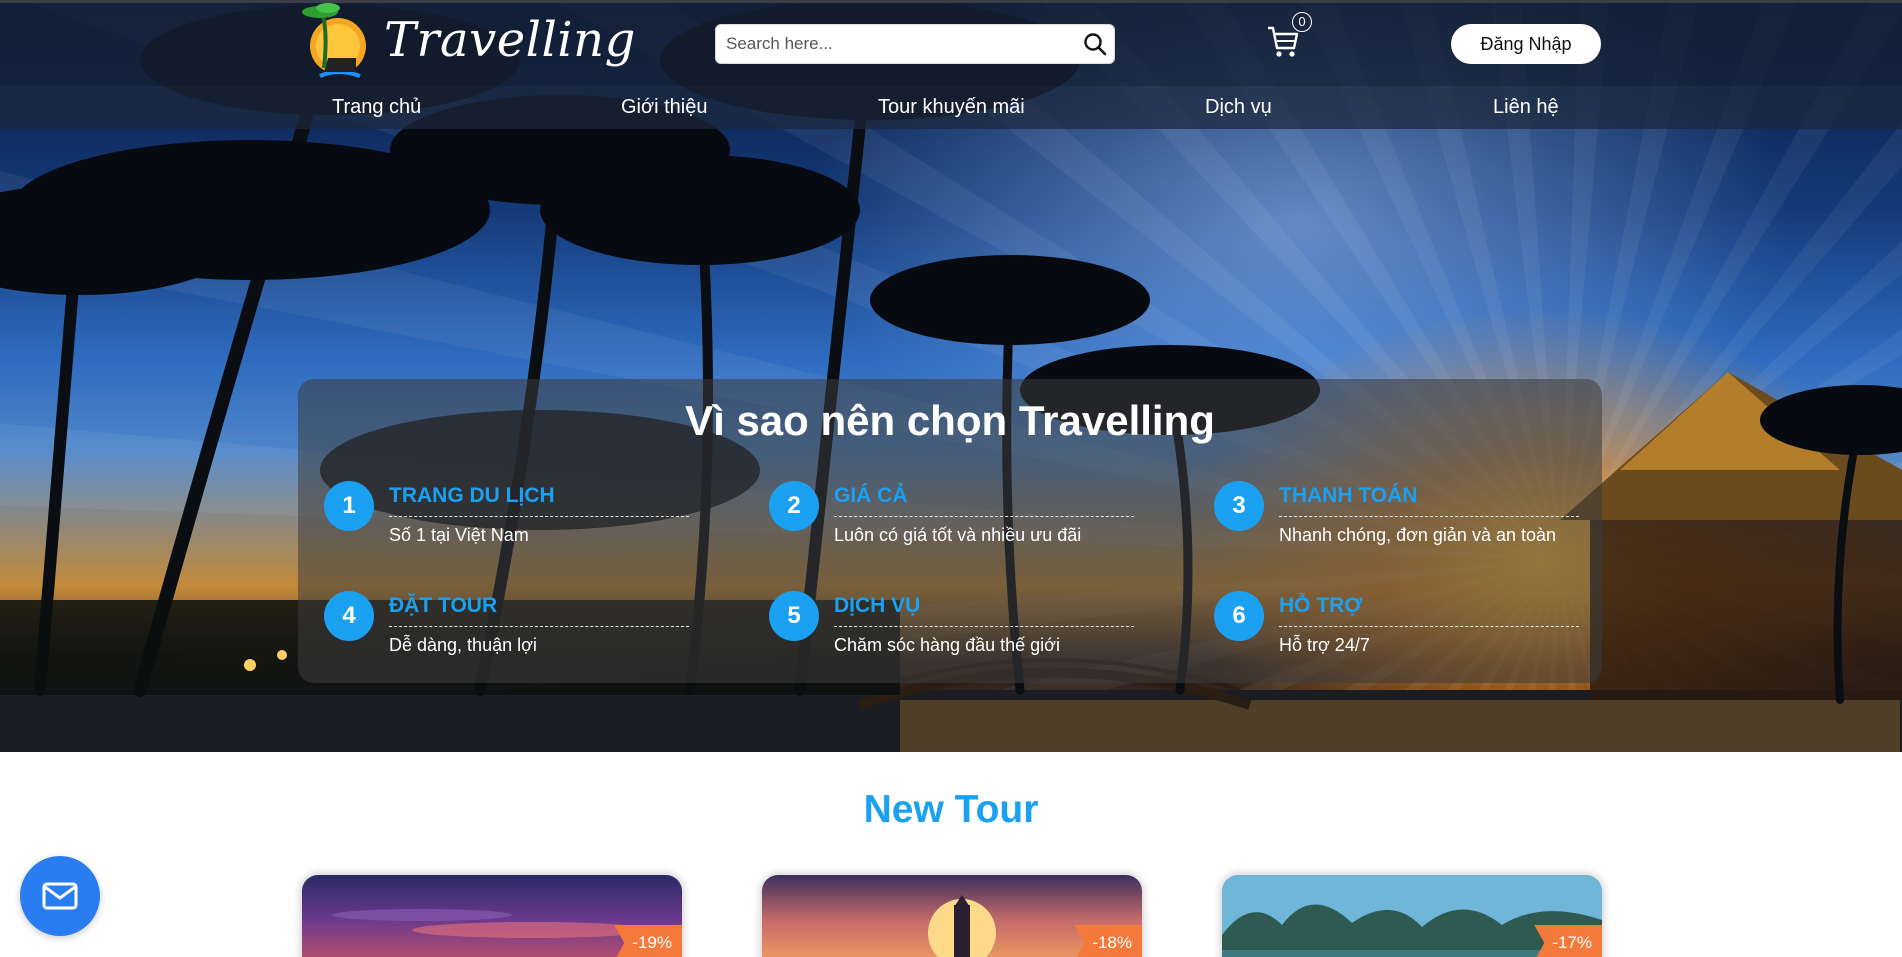  What do you see at coordinates (794, 616) in the screenshot?
I see `feature-number: 5` at bounding box center [794, 616].